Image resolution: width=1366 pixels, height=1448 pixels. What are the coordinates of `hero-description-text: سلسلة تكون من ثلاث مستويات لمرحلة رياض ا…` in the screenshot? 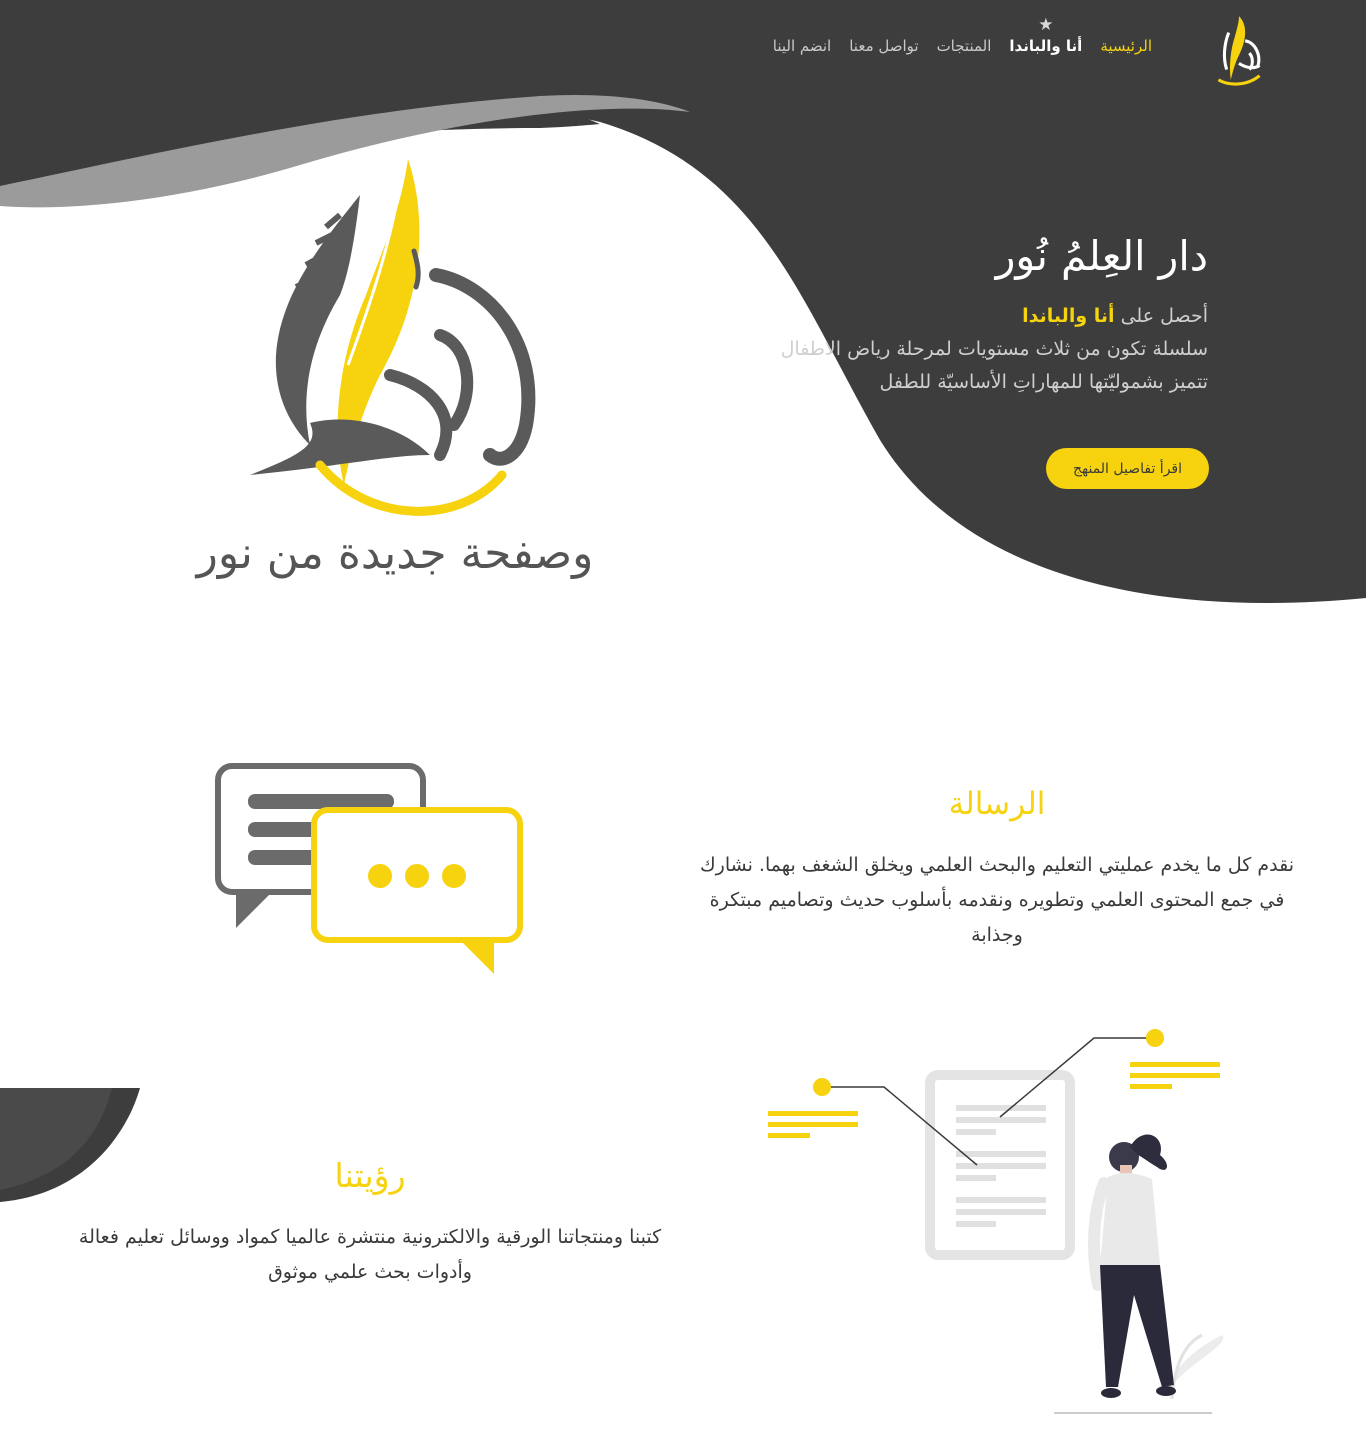 It's located at (994, 365).